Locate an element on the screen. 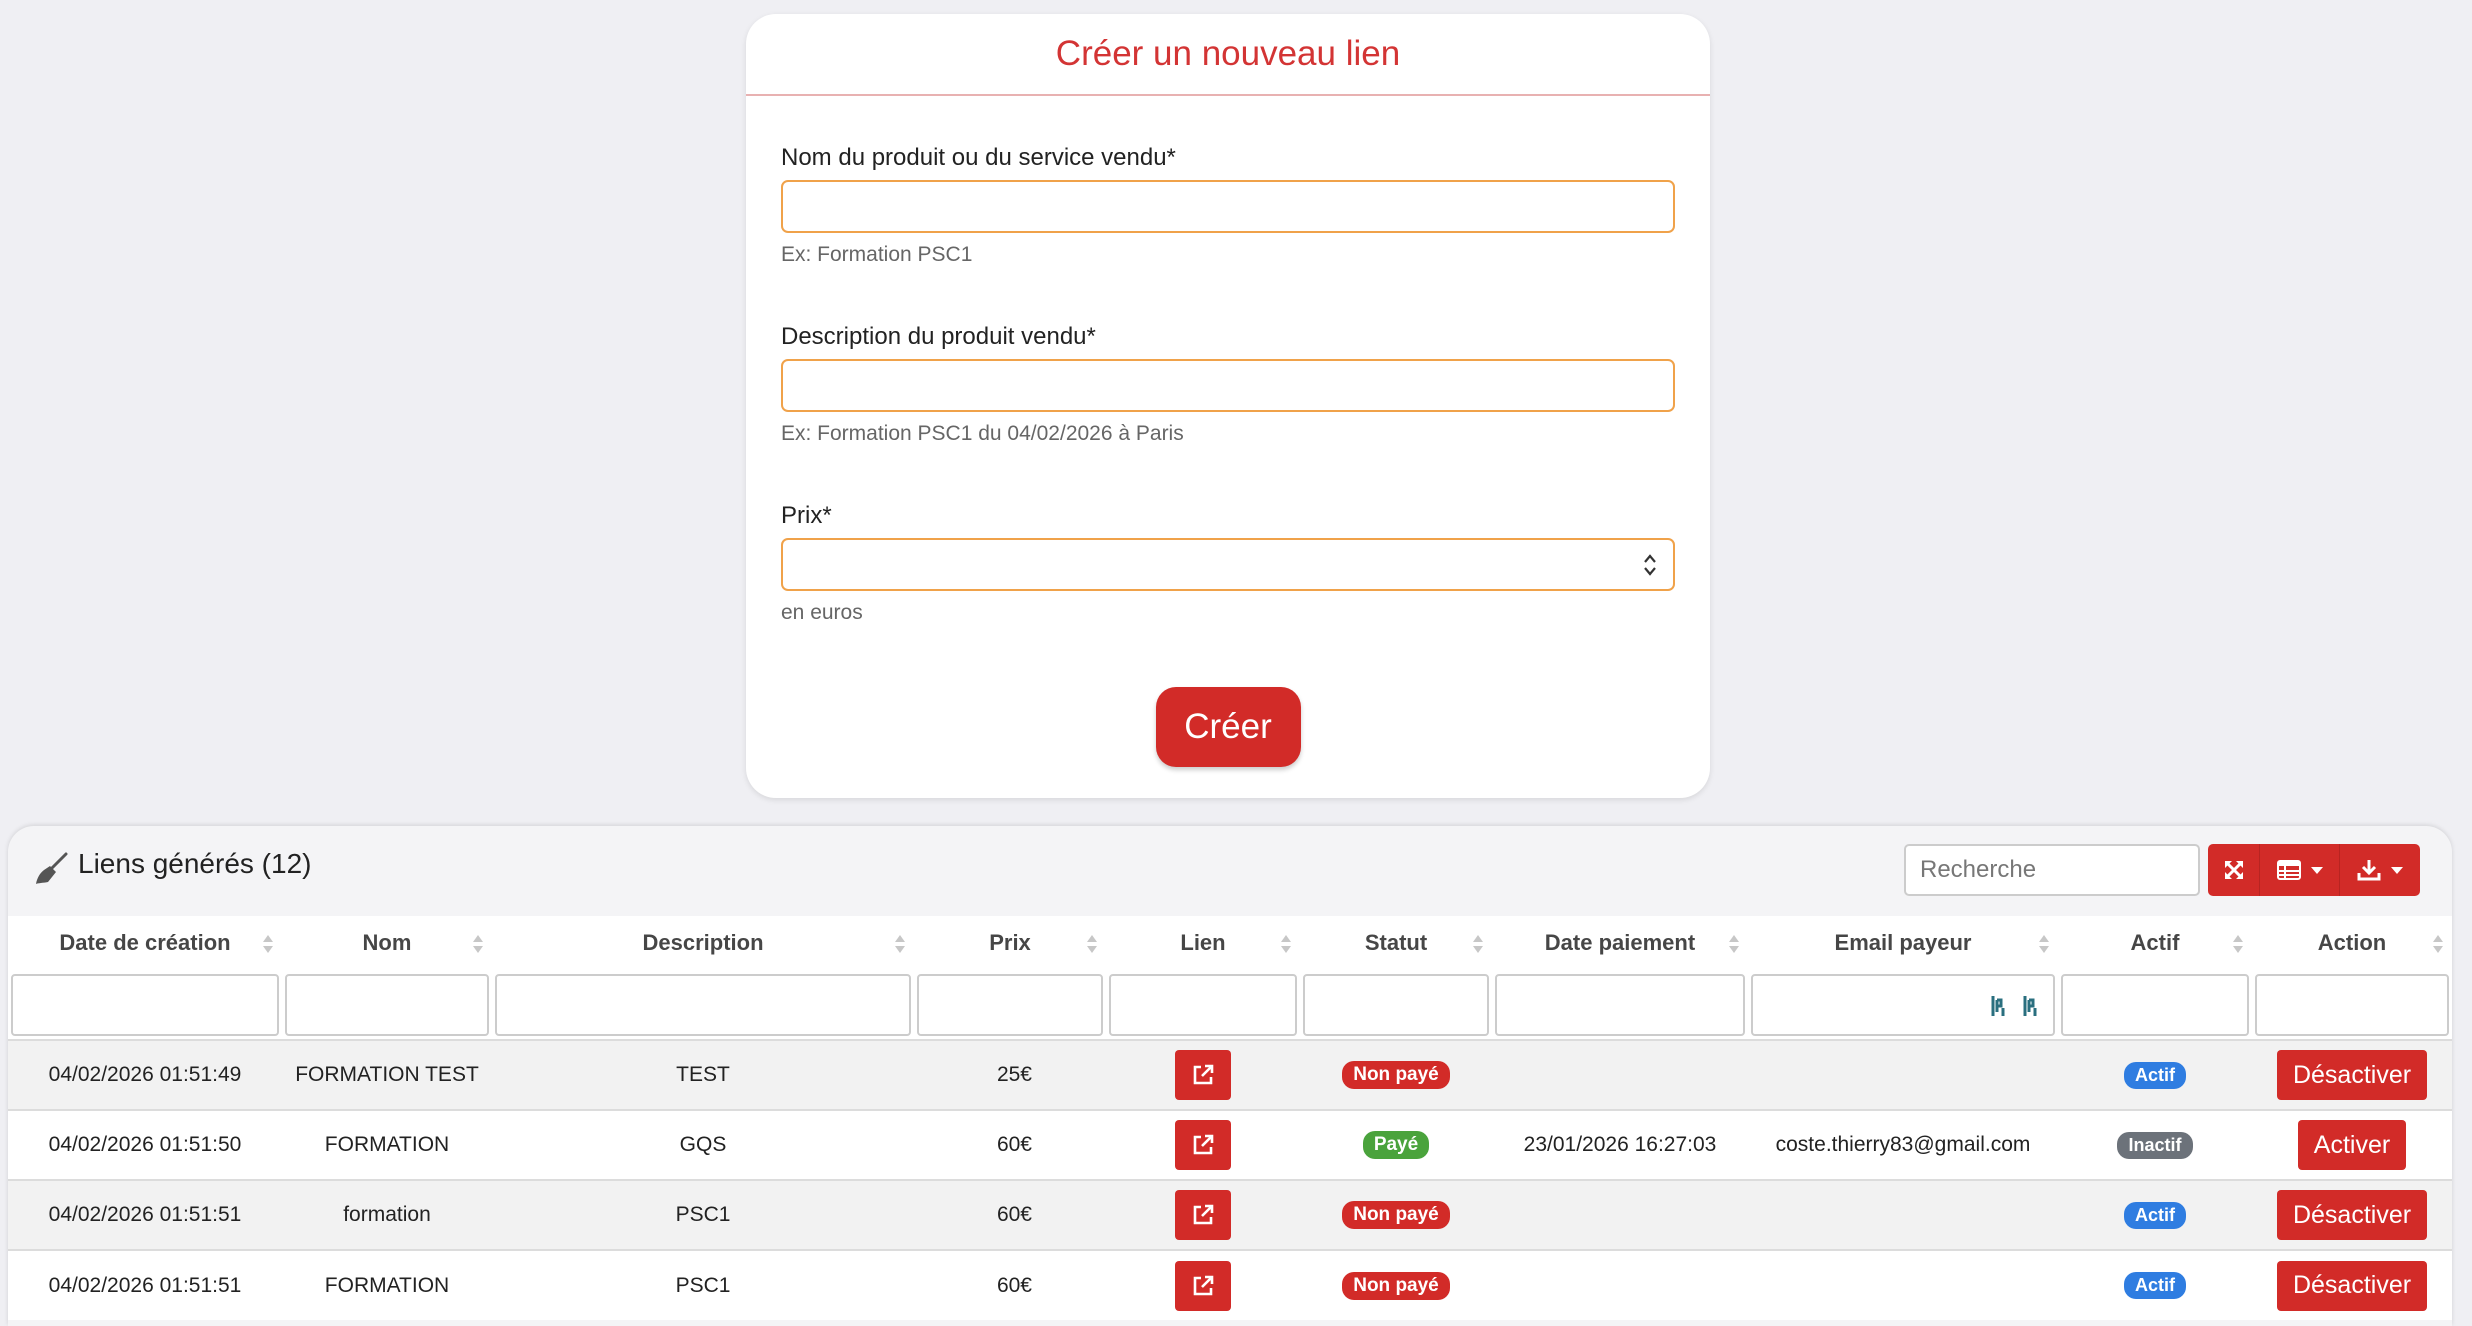  number-spinner-icon is located at coordinates (1650, 565).